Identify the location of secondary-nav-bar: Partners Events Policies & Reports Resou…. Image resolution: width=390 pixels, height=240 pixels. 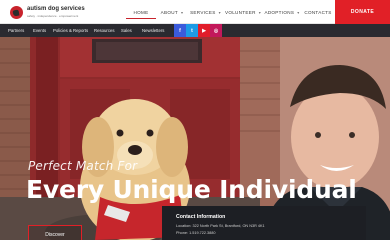
(195, 30).